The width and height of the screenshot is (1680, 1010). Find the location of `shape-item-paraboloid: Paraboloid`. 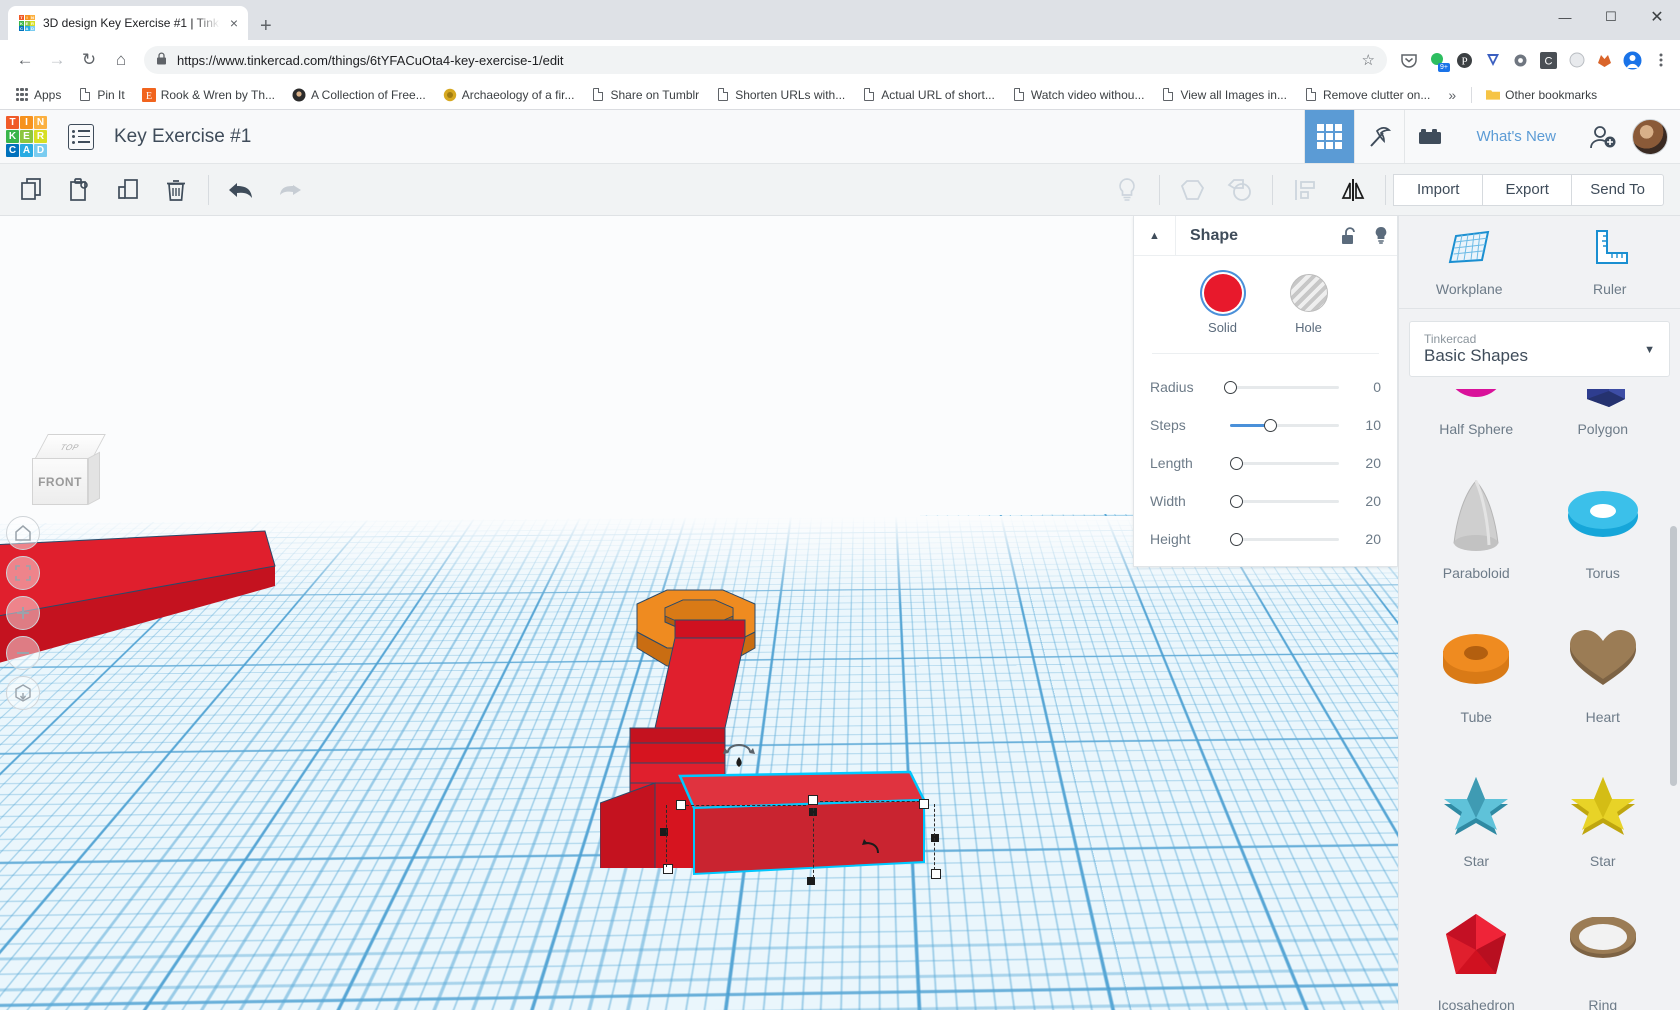

shape-item-paraboloid: Paraboloid is located at coordinates (1476, 519).